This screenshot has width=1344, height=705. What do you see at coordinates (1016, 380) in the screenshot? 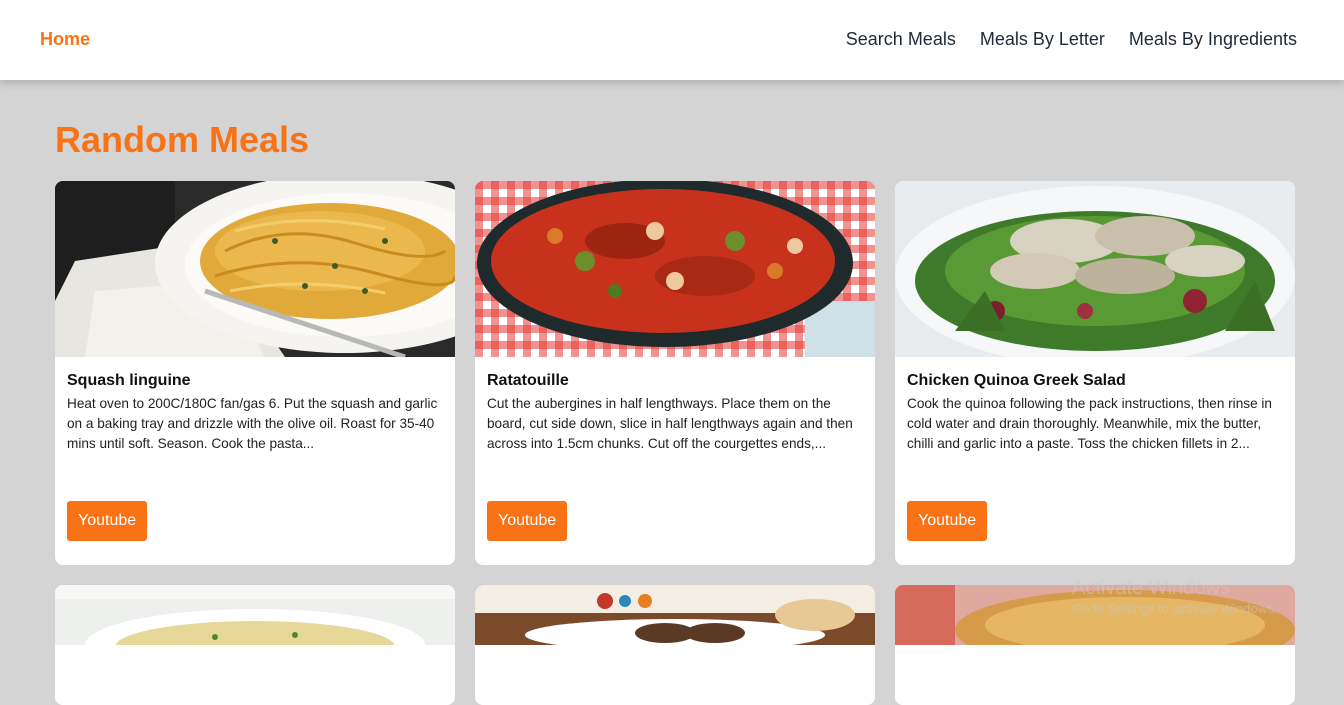
I see `meal-title: Chicken Quinoa Greek Salad` at bounding box center [1016, 380].